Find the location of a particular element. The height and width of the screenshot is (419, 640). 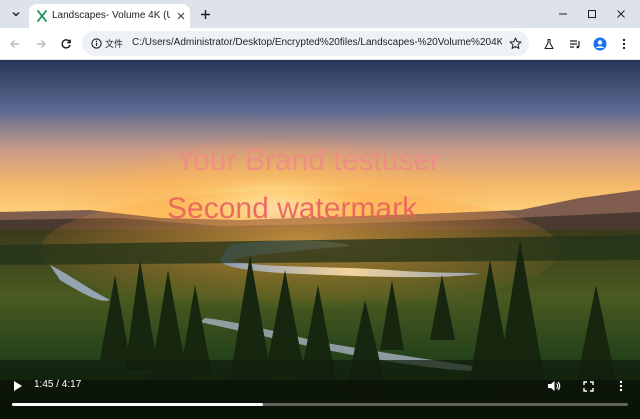

back-button is located at coordinates (15, 44).